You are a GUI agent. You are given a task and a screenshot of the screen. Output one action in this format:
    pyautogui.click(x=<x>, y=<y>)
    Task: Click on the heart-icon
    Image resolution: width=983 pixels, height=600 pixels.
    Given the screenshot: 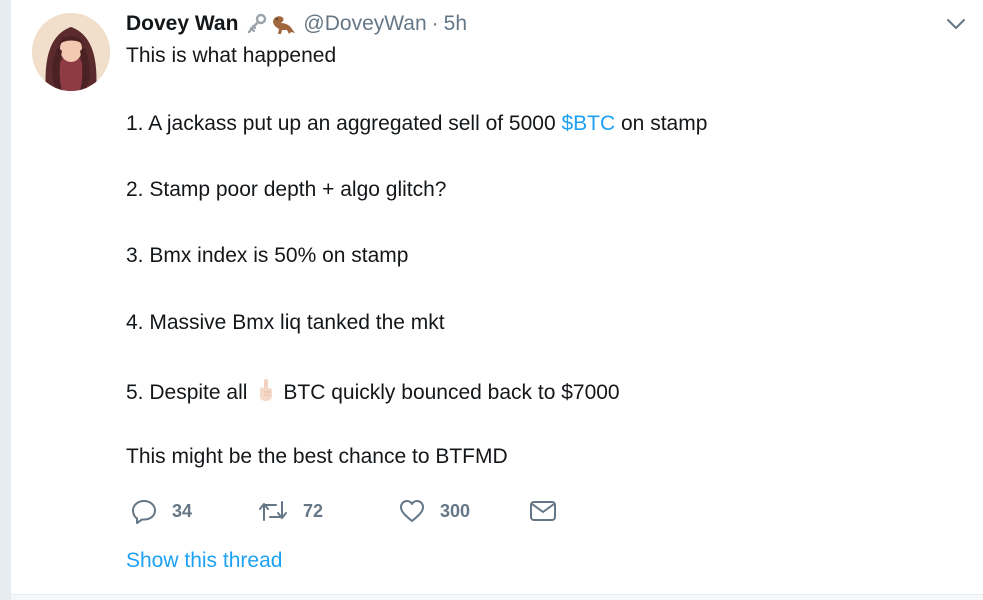 What is the action you would take?
    pyautogui.click(x=412, y=511)
    